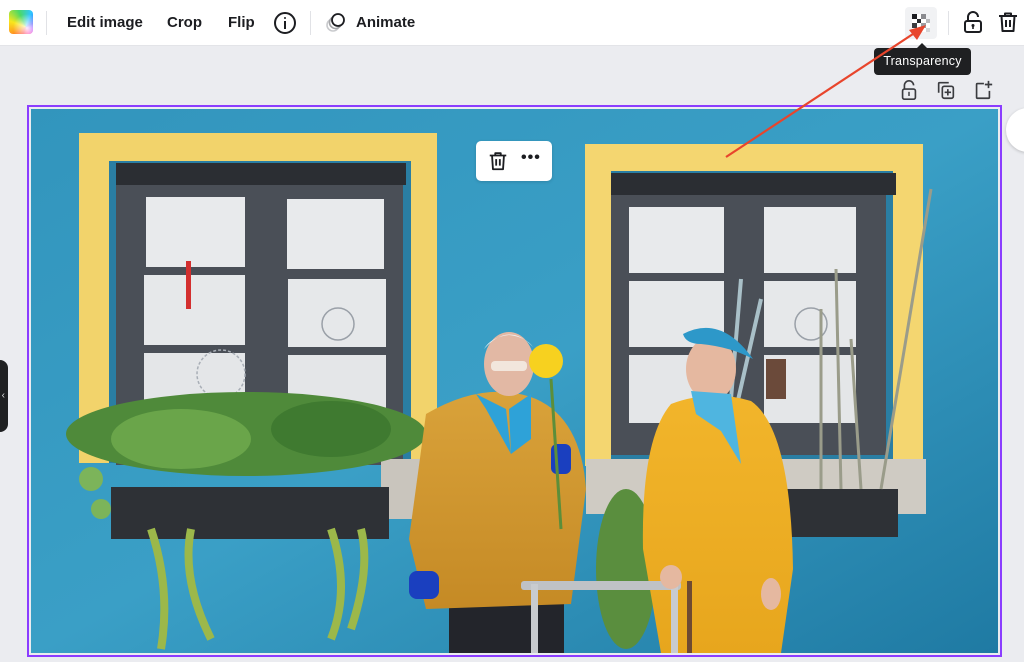 The height and width of the screenshot is (662, 1024). Describe the element at coordinates (285, 23) in the screenshot. I see `info-icon` at that location.